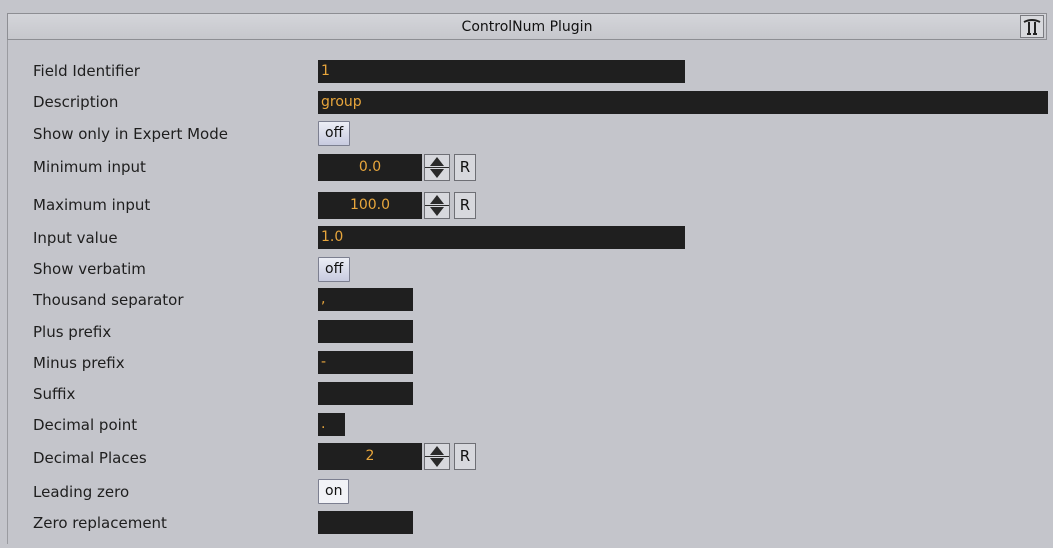  What do you see at coordinates (331, 424) in the screenshot?
I see `decimal-point-input: .` at bounding box center [331, 424].